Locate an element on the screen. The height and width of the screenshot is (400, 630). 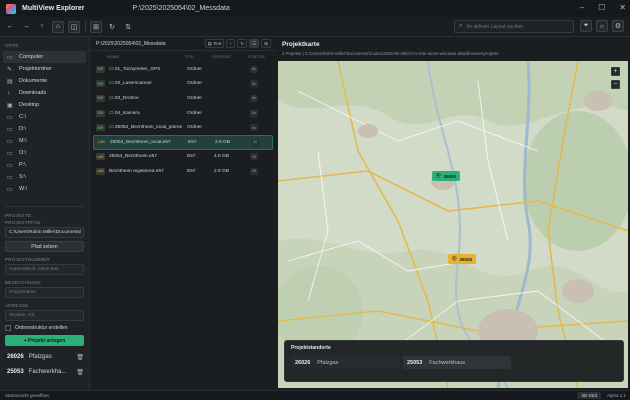
filter-icon: ⏷ is located at coordinates (586, 26).